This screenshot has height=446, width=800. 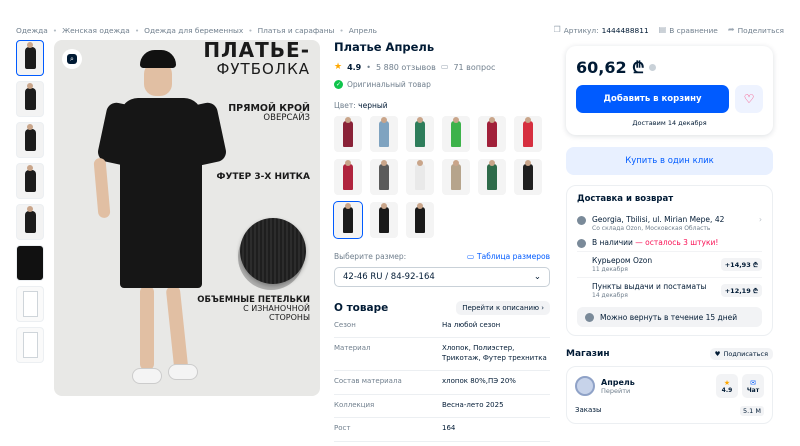 What do you see at coordinates (618, 391) in the screenshot?
I see `shop-go-link: Перейти` at bounding box center [618, 391].